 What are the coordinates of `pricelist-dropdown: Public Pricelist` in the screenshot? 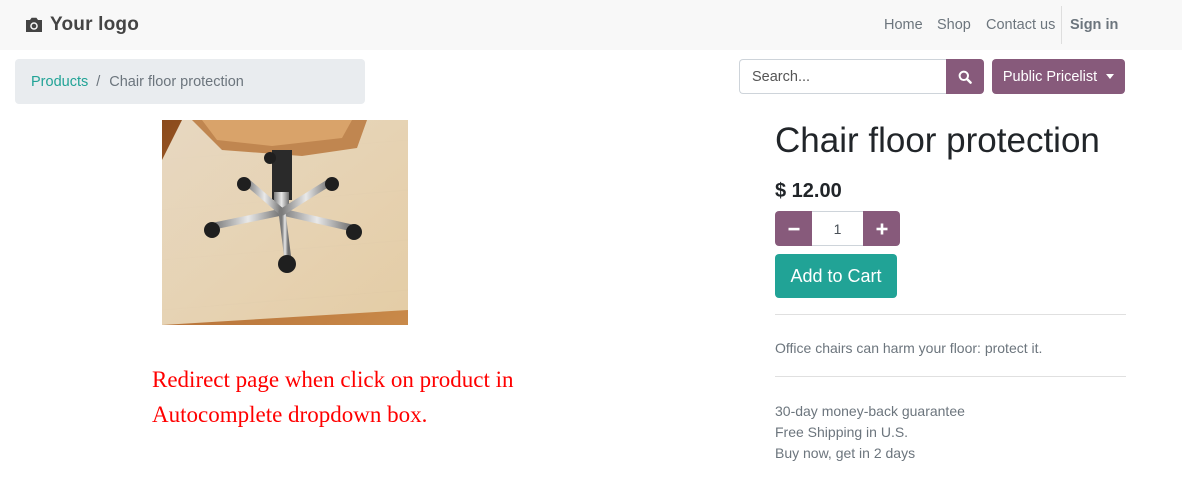 It's located at (1058, 76).